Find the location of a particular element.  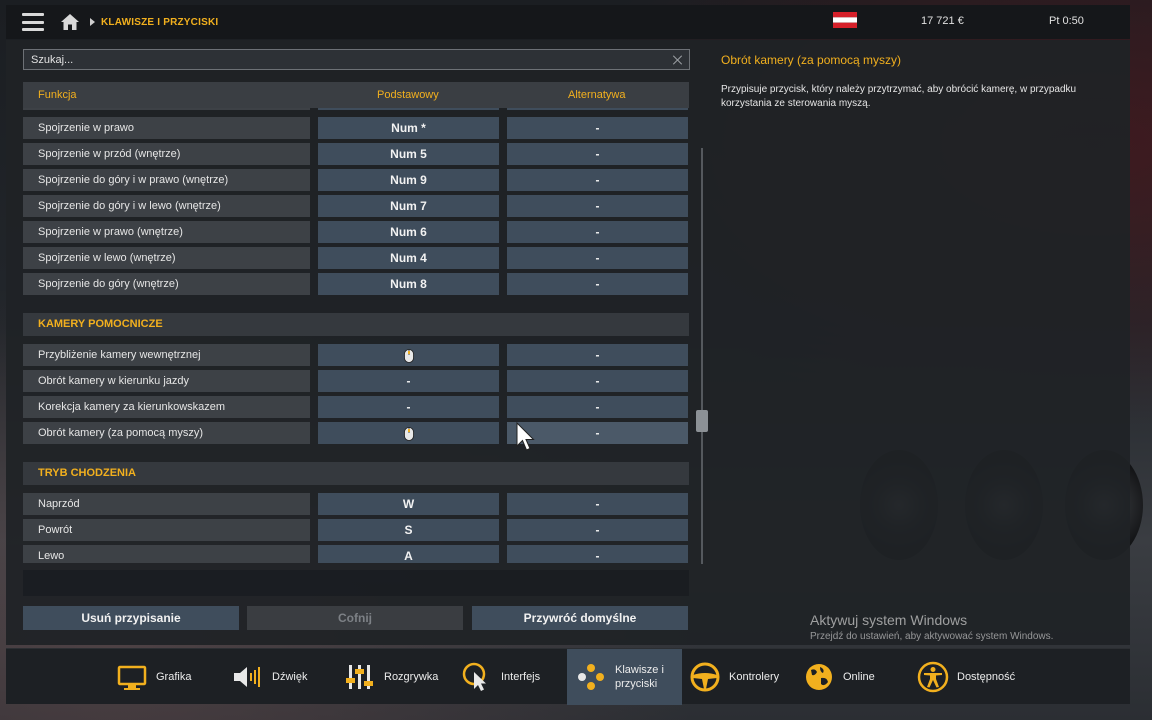

menu-icon is located at coordinates (33, 22).